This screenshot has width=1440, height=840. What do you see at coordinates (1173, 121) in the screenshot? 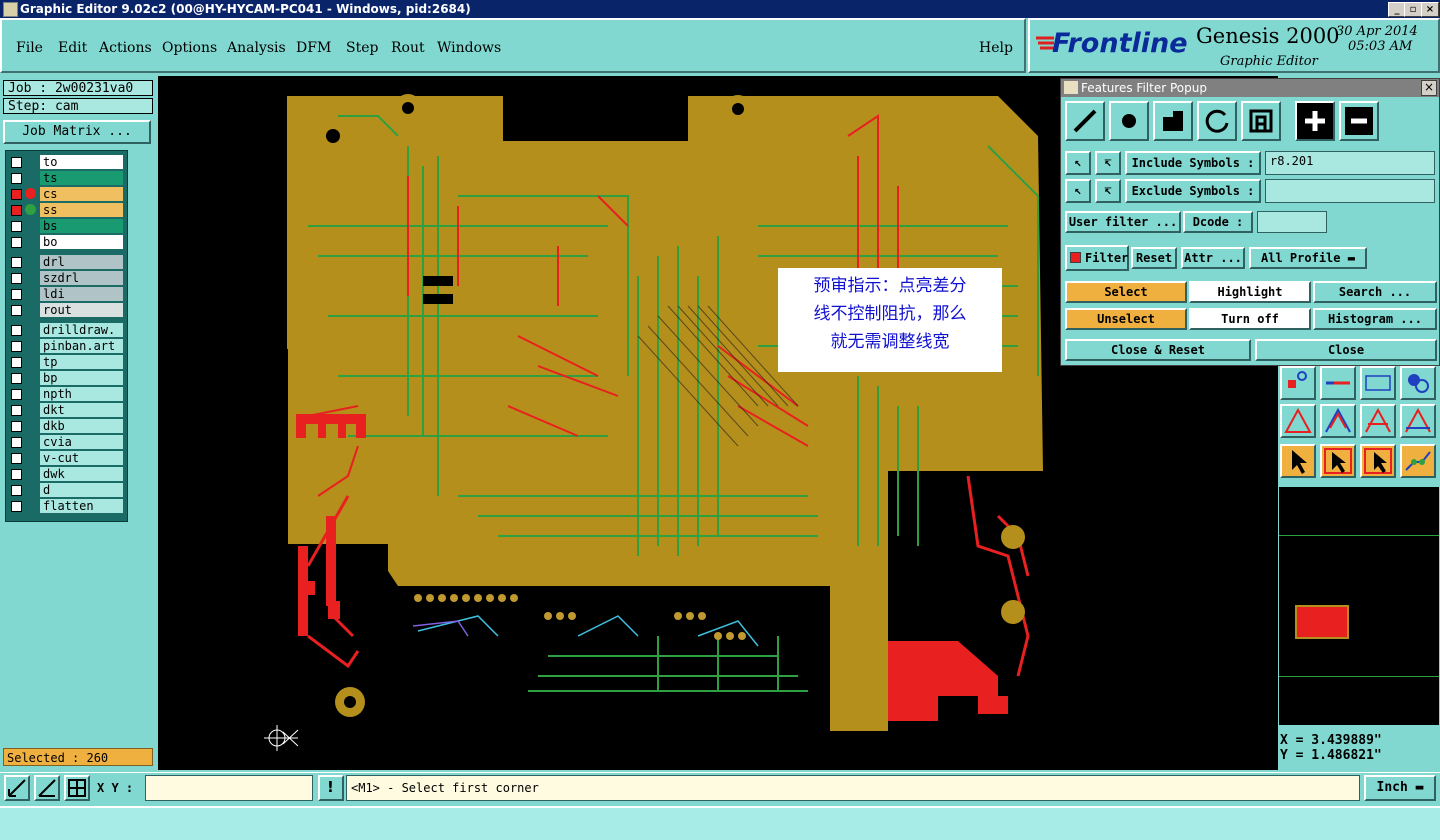
I see `surface-type-toggle` at bounding box center [1173, 121].